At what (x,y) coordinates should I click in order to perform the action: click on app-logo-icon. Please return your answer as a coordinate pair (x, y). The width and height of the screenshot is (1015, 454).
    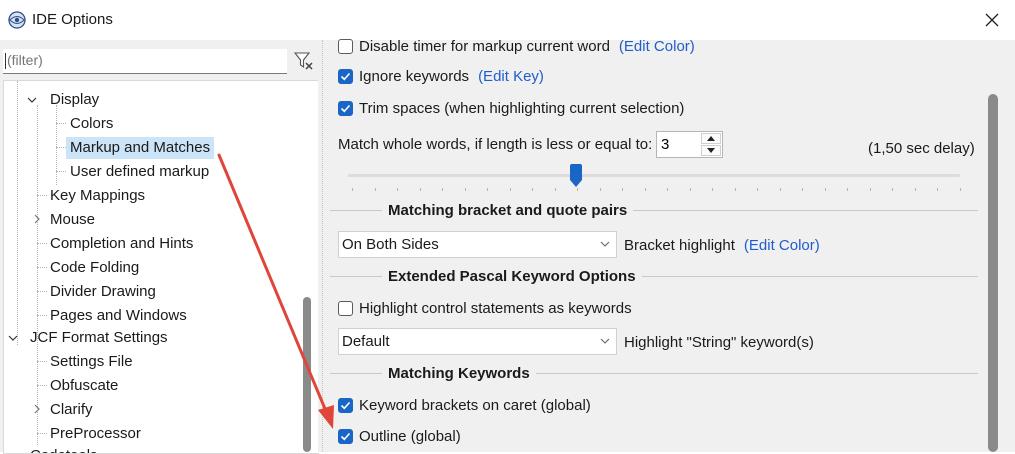
    Looking at the image, I should click on (17, 20).